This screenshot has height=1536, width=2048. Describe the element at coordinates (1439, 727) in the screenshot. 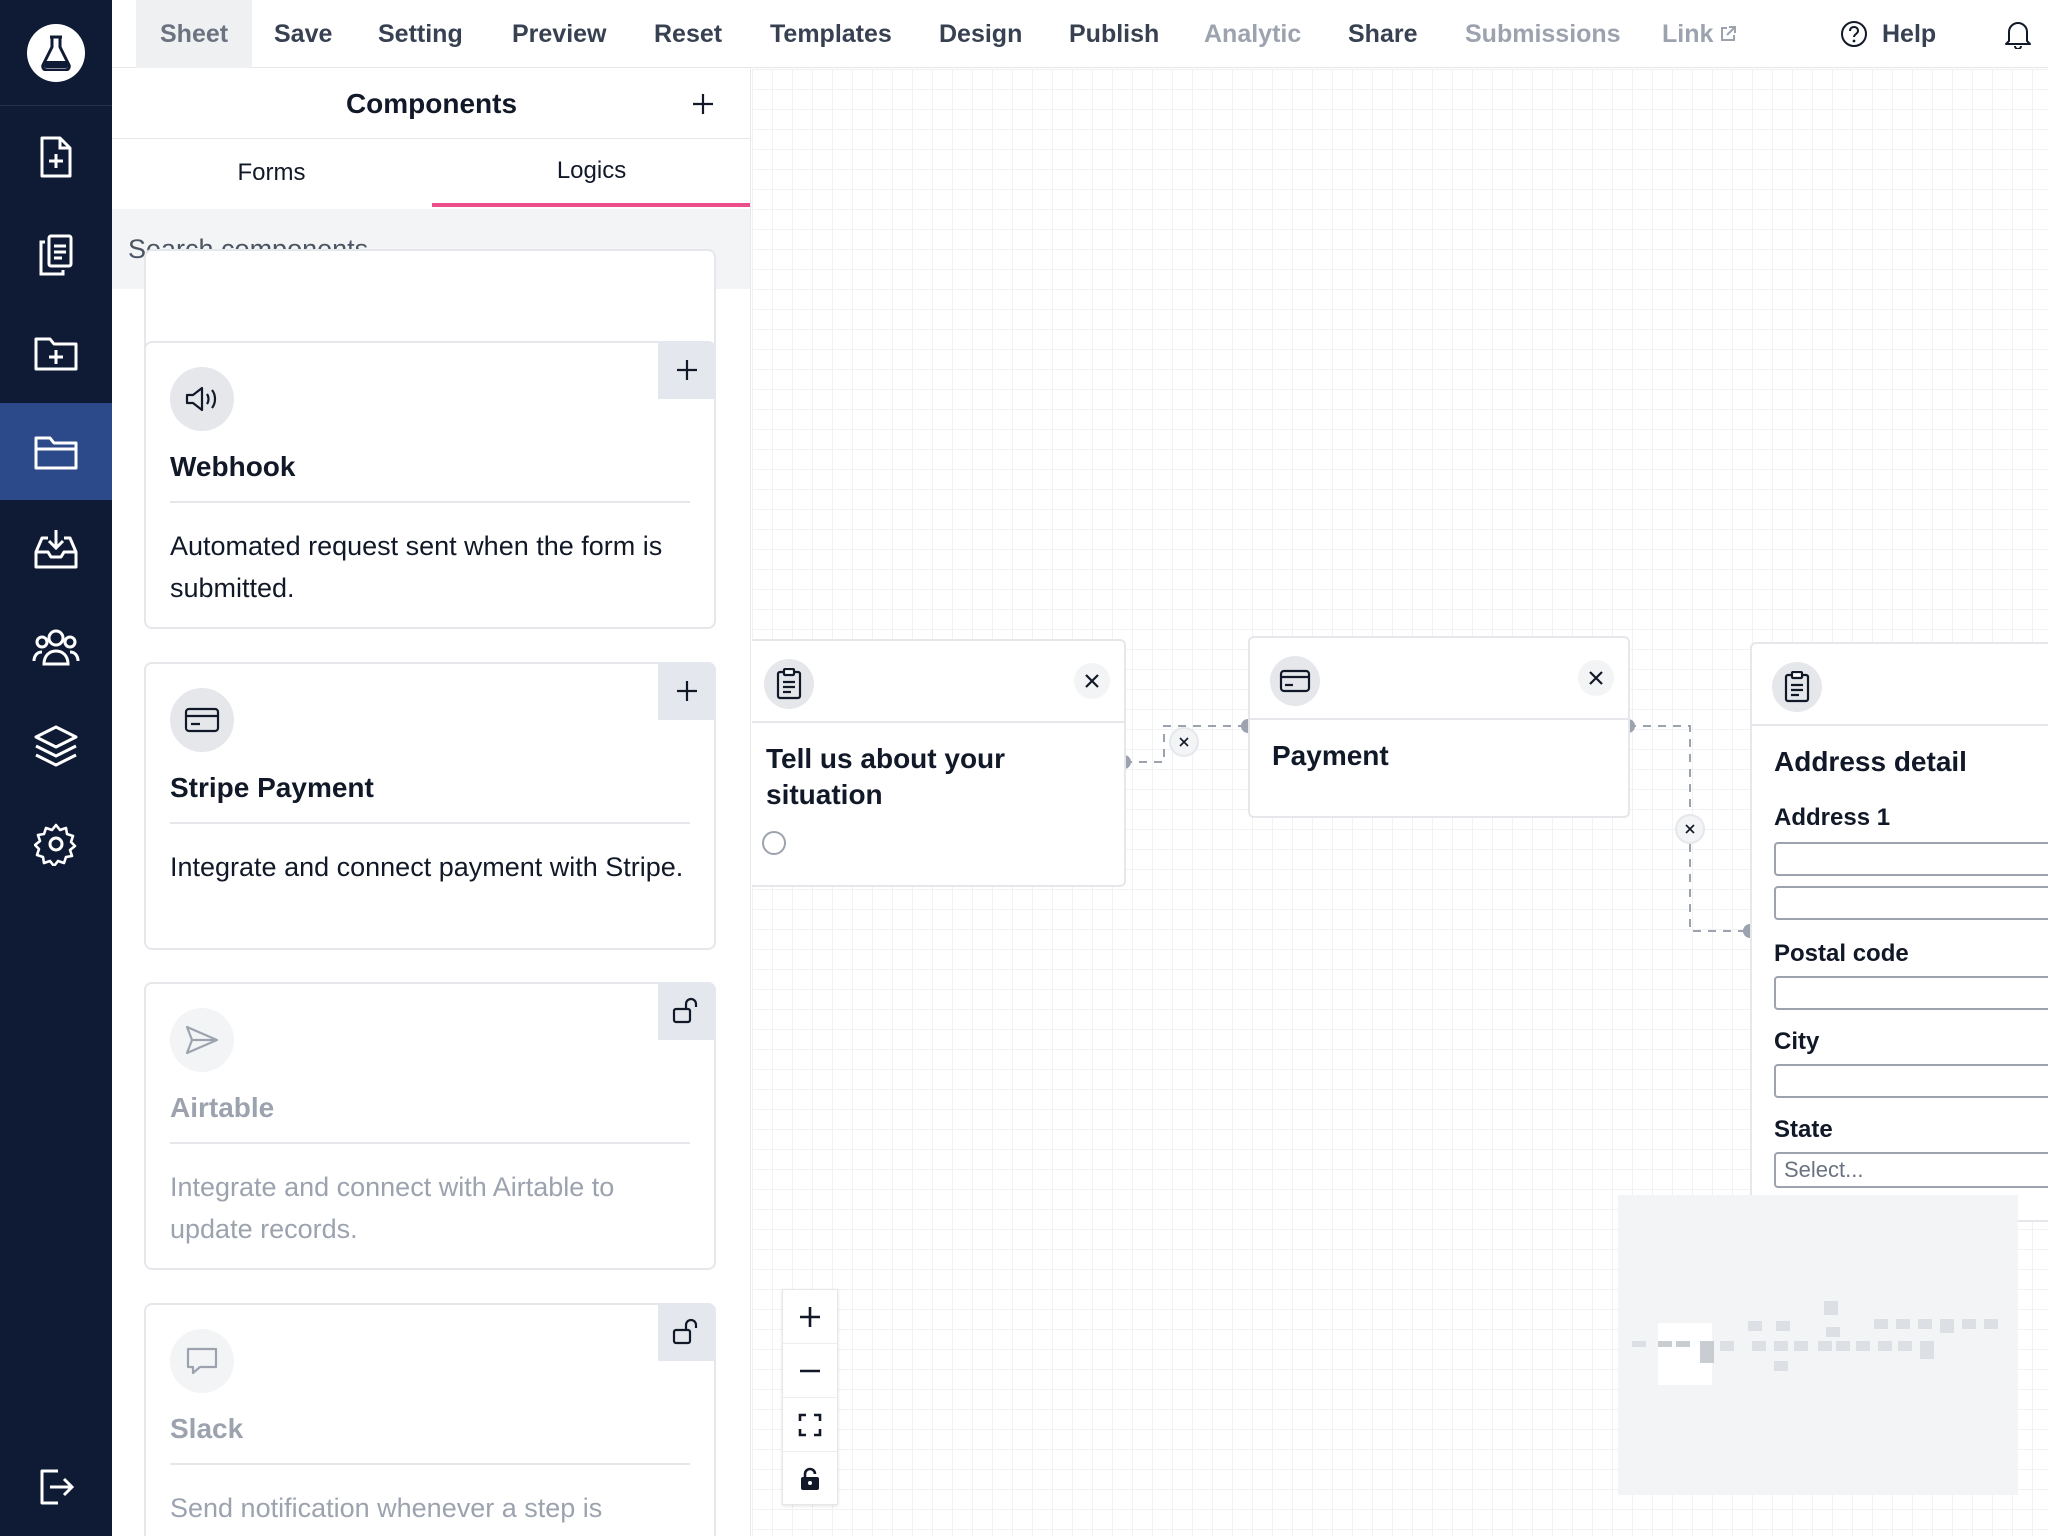

I see `node-payment: Payment` at that location.